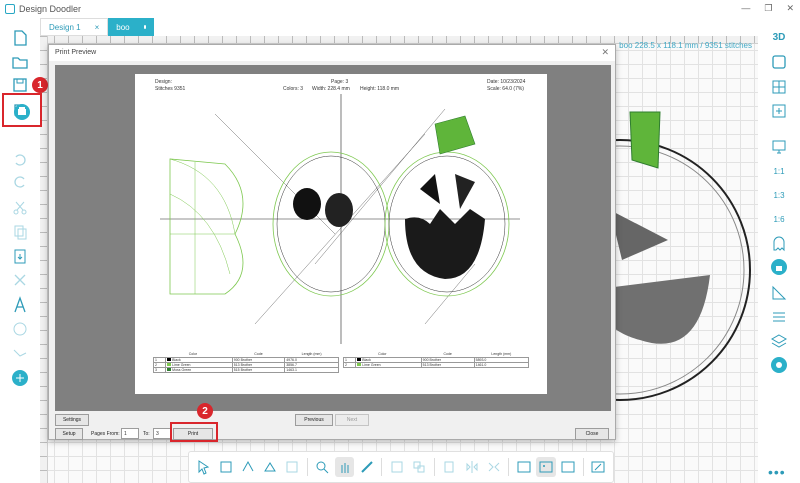 Image resolution: width=800 pixels, height=483 pixels. I want to click on page-height-label: Height: 118.0 mm, so click(380, 89).